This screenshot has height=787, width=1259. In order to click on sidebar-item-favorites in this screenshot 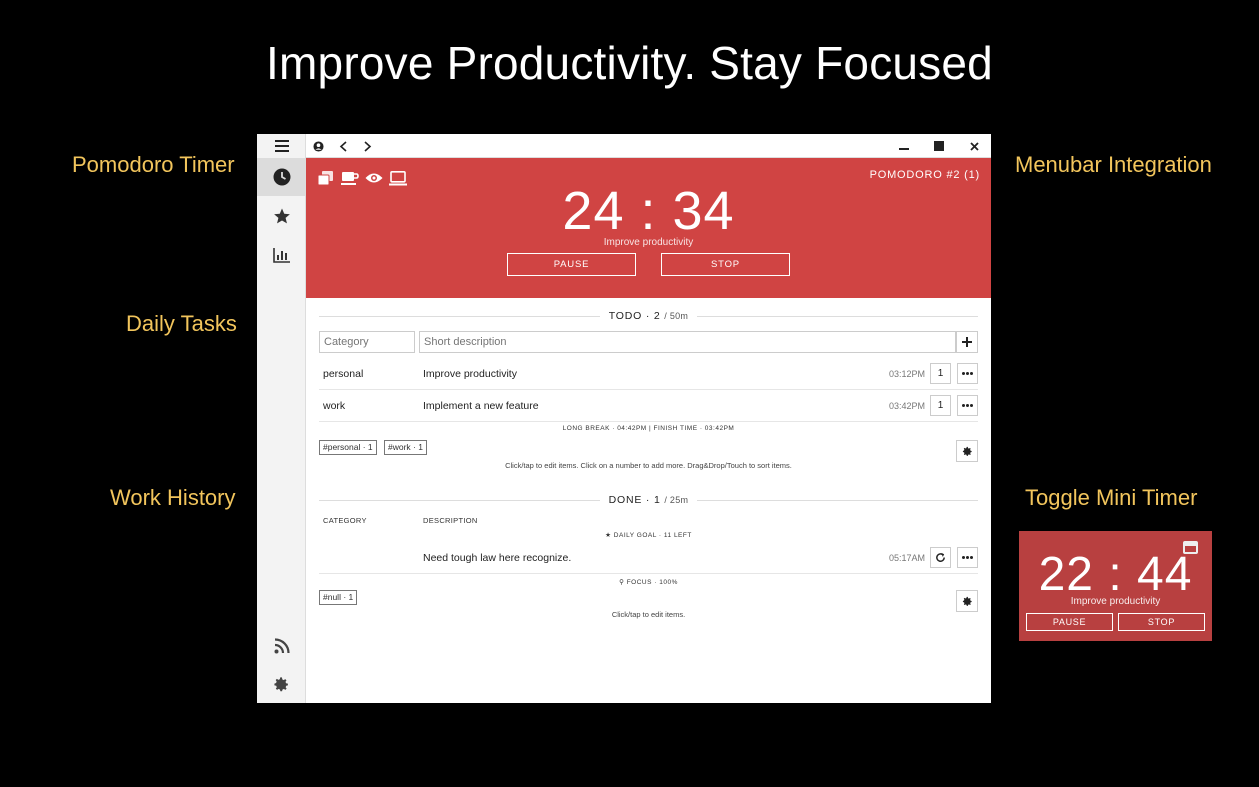, I will do `click(281, 216)`.